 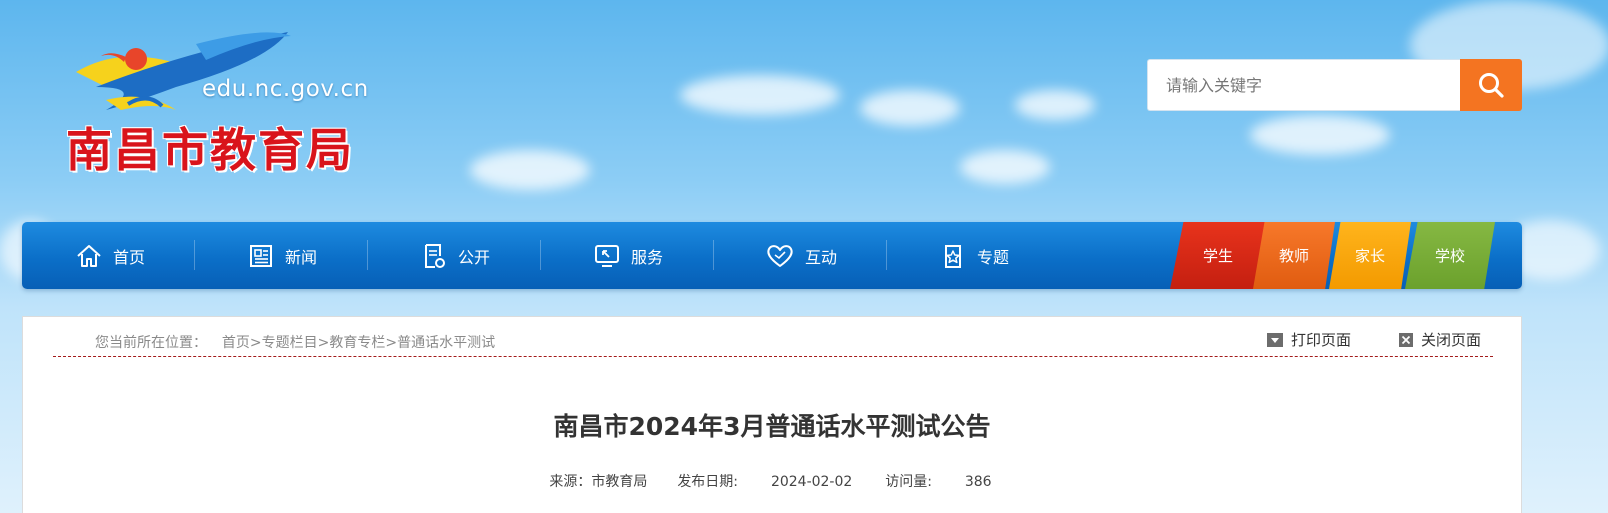 I want to click on close-page-label: 关闭页面, so click(x=1450, y=340).